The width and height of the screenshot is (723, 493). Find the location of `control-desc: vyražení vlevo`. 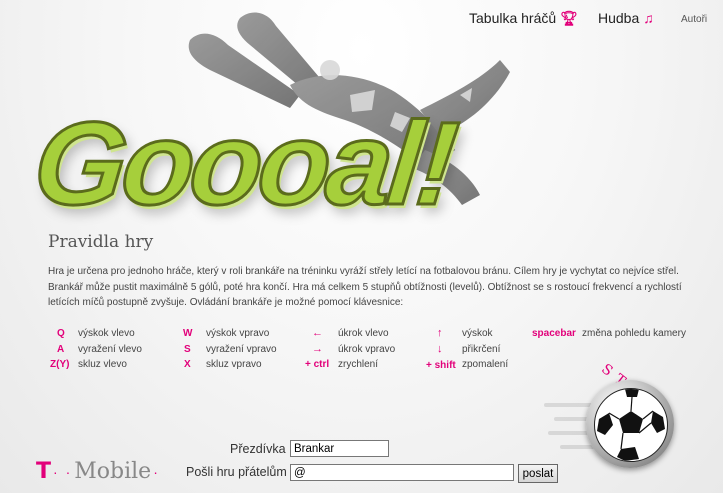

control-desc: vyražení vlevo is located at coordinates (110, 349).